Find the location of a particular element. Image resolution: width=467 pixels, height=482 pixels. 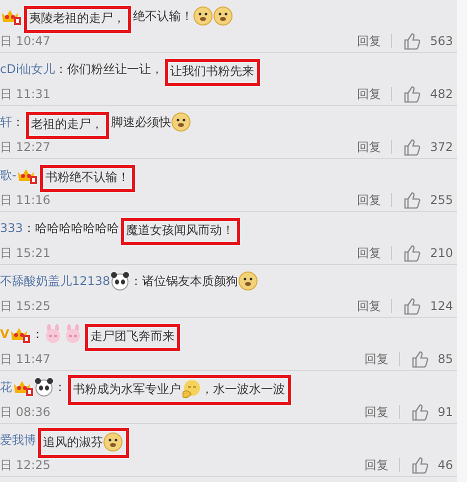

like-count: 210 is located at coordinates (441, 253).